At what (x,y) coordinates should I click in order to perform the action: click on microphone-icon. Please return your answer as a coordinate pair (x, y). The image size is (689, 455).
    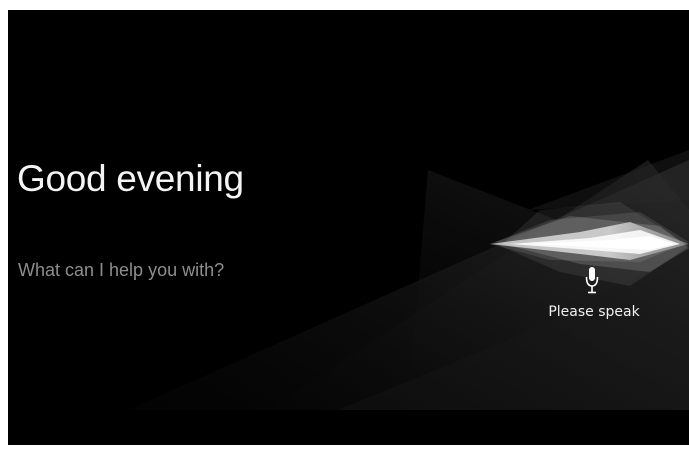
    Looking at the image, I should click on (592, 282).